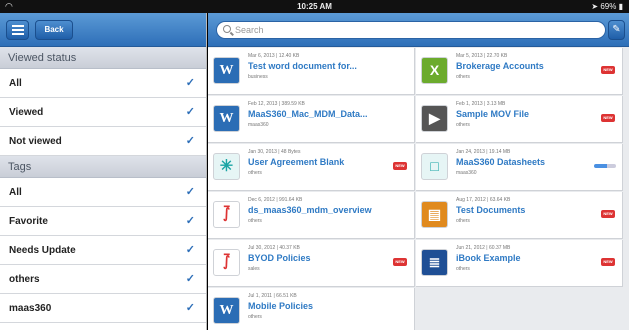 This screenshot has height=330, width=629. What do you see at coordinates (483, 152) in the screenshot?
I see `document-meta: Jan 24, 2013 | 19.14 MB` at bounding box center [483, 152].